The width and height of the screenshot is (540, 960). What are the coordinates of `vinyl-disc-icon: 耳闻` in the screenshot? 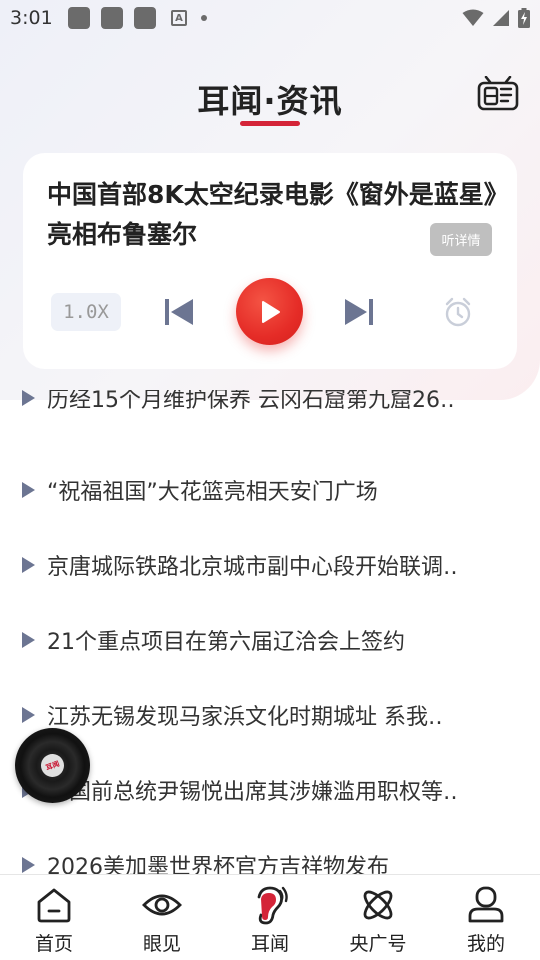 It's located at (52, 765).